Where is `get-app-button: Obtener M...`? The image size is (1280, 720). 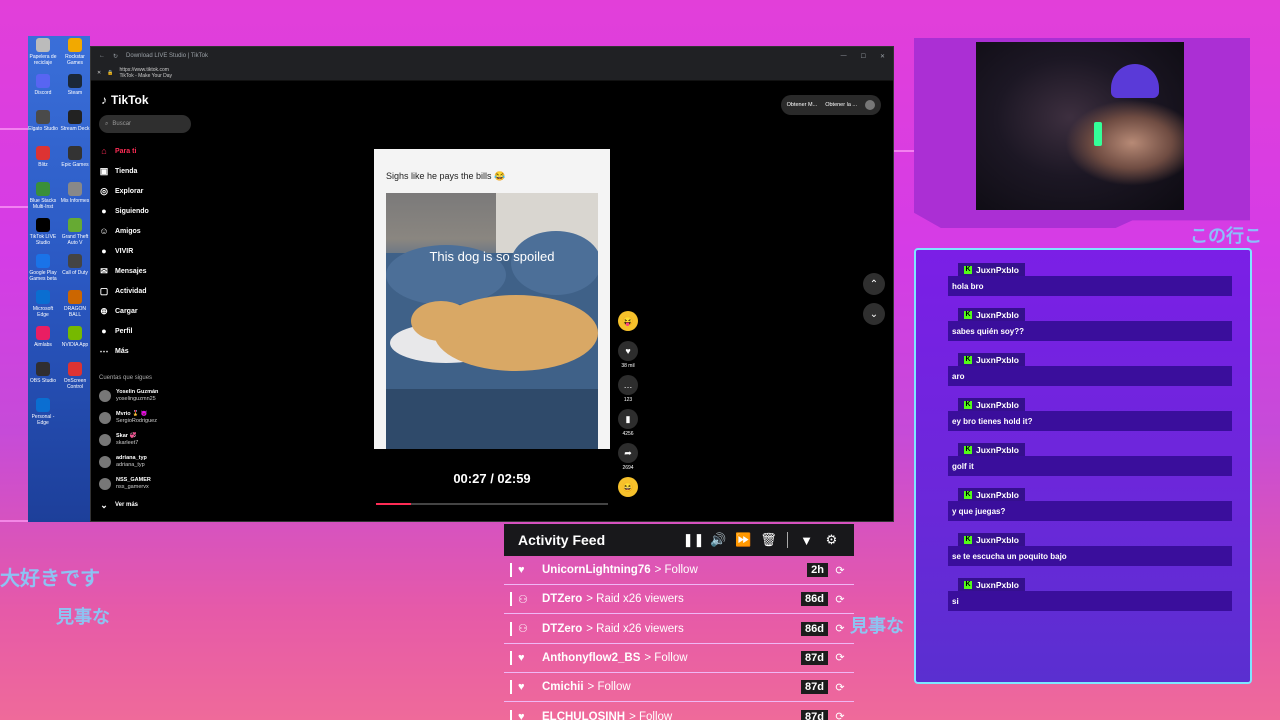 get-app-button: Obtener M... is located at coordinates (802, 105).